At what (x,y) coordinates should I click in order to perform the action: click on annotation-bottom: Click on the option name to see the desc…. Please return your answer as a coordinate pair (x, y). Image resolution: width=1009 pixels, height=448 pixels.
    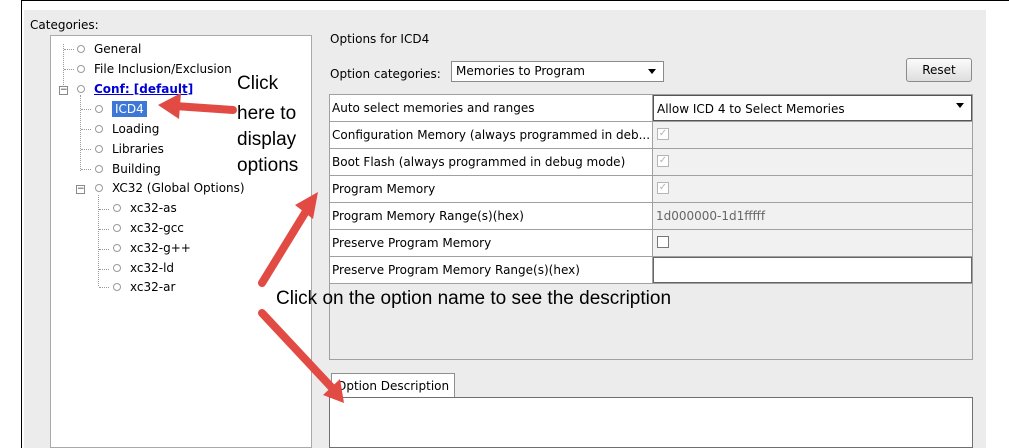
    Looking at the image, I should click on (474, 298).